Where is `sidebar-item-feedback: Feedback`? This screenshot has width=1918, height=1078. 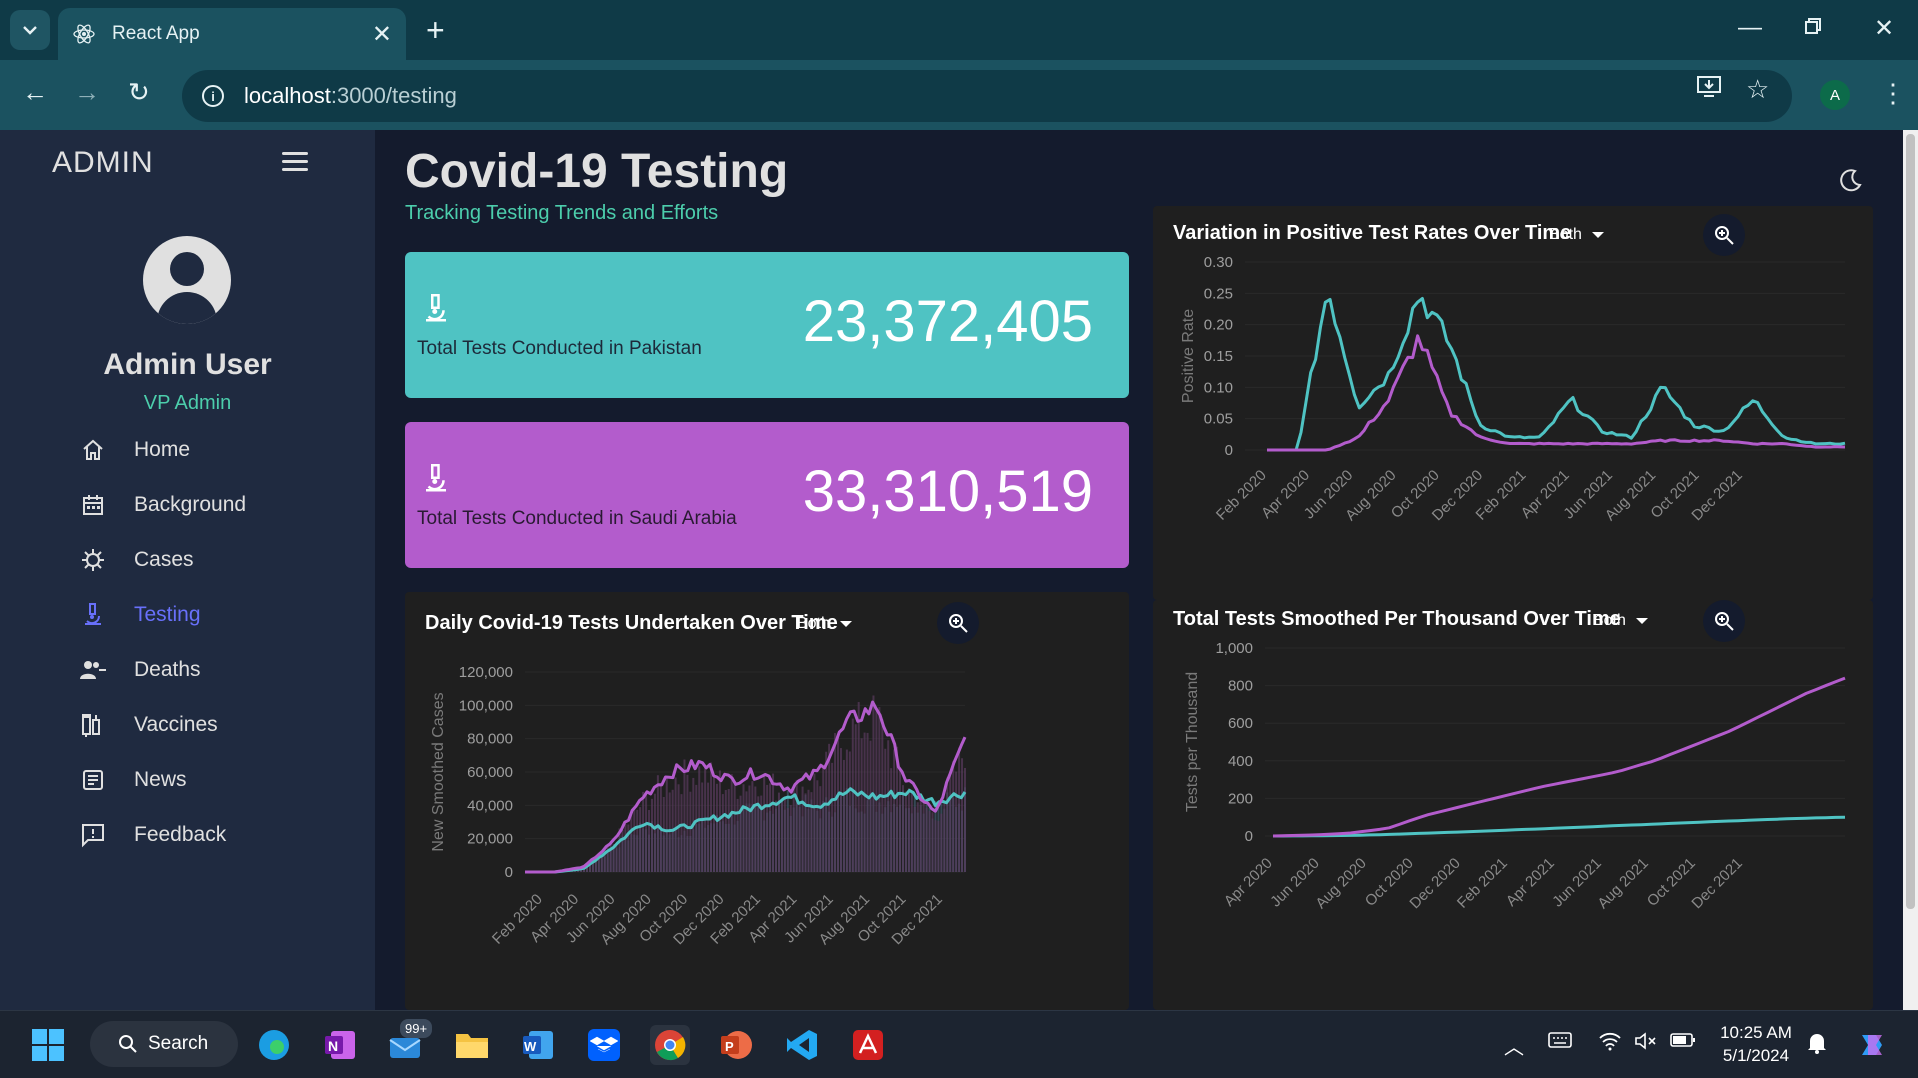 sidebar-item-feedback: Feedback is located at coordinates (208, 835).